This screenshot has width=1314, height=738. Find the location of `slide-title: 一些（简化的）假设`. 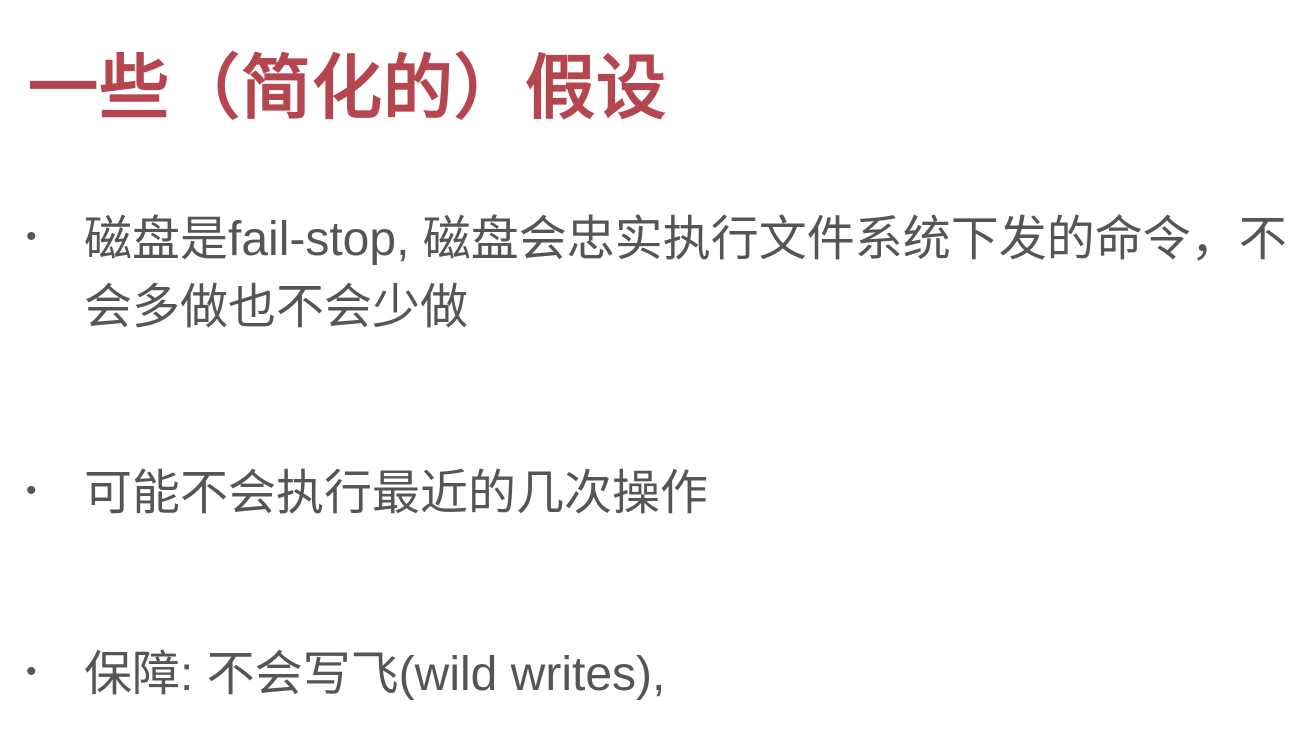

slide-title: 一些（简化的）假设 is located at coordinates (347, 88).